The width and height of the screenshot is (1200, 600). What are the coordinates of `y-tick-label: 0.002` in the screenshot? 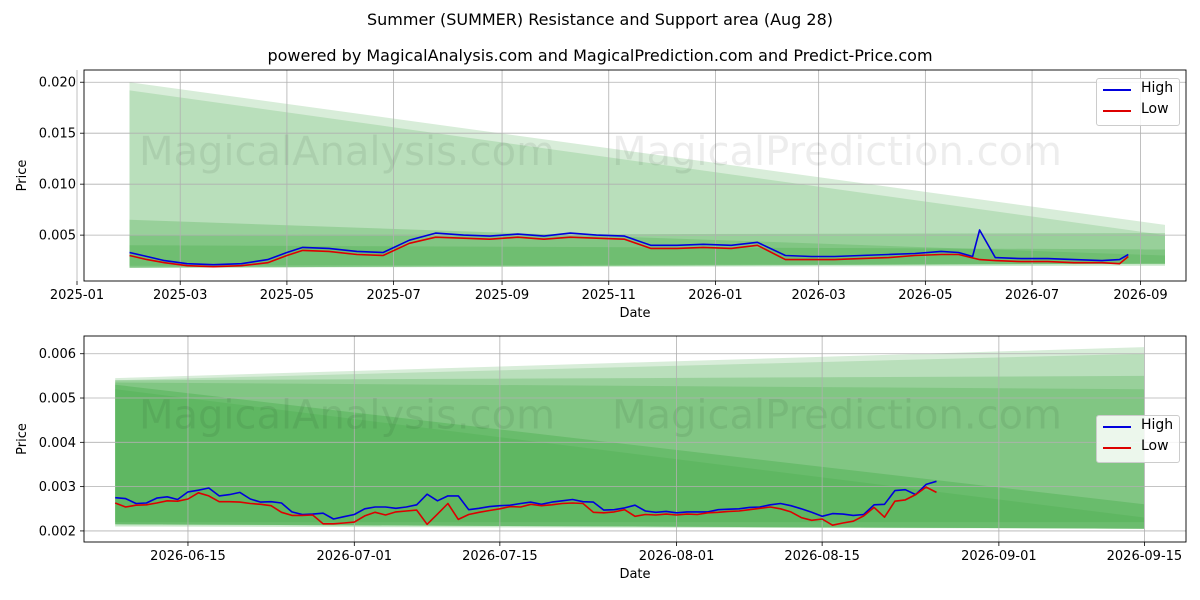 It's located at (57, 531).